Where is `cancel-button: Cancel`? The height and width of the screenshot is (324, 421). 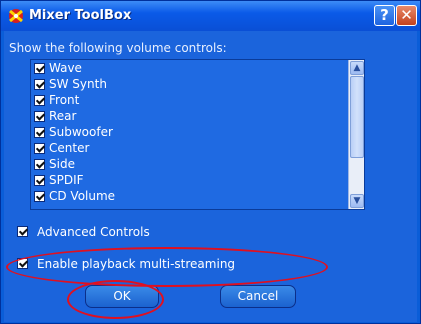 cancel-button: Cancel is located at coordinates (258, 296).